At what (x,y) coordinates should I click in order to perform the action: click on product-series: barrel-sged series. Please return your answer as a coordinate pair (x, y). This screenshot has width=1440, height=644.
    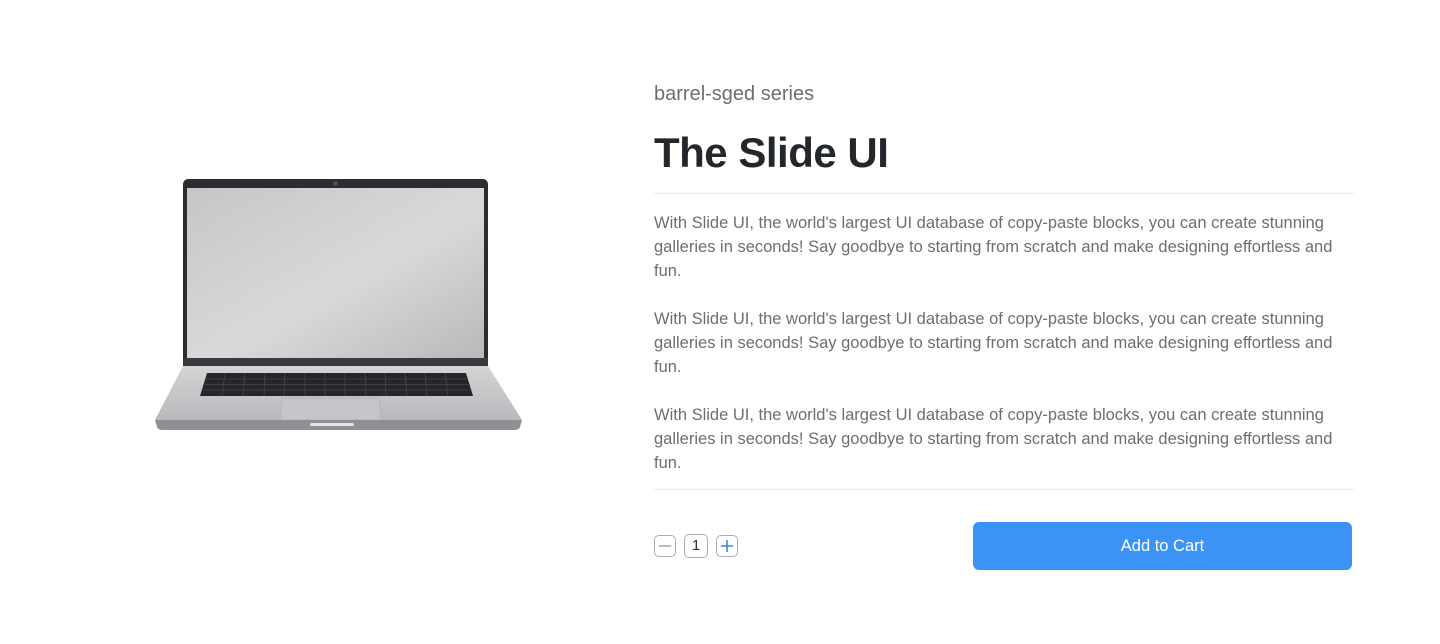
    Looking at the image, I should click on (734, 94).